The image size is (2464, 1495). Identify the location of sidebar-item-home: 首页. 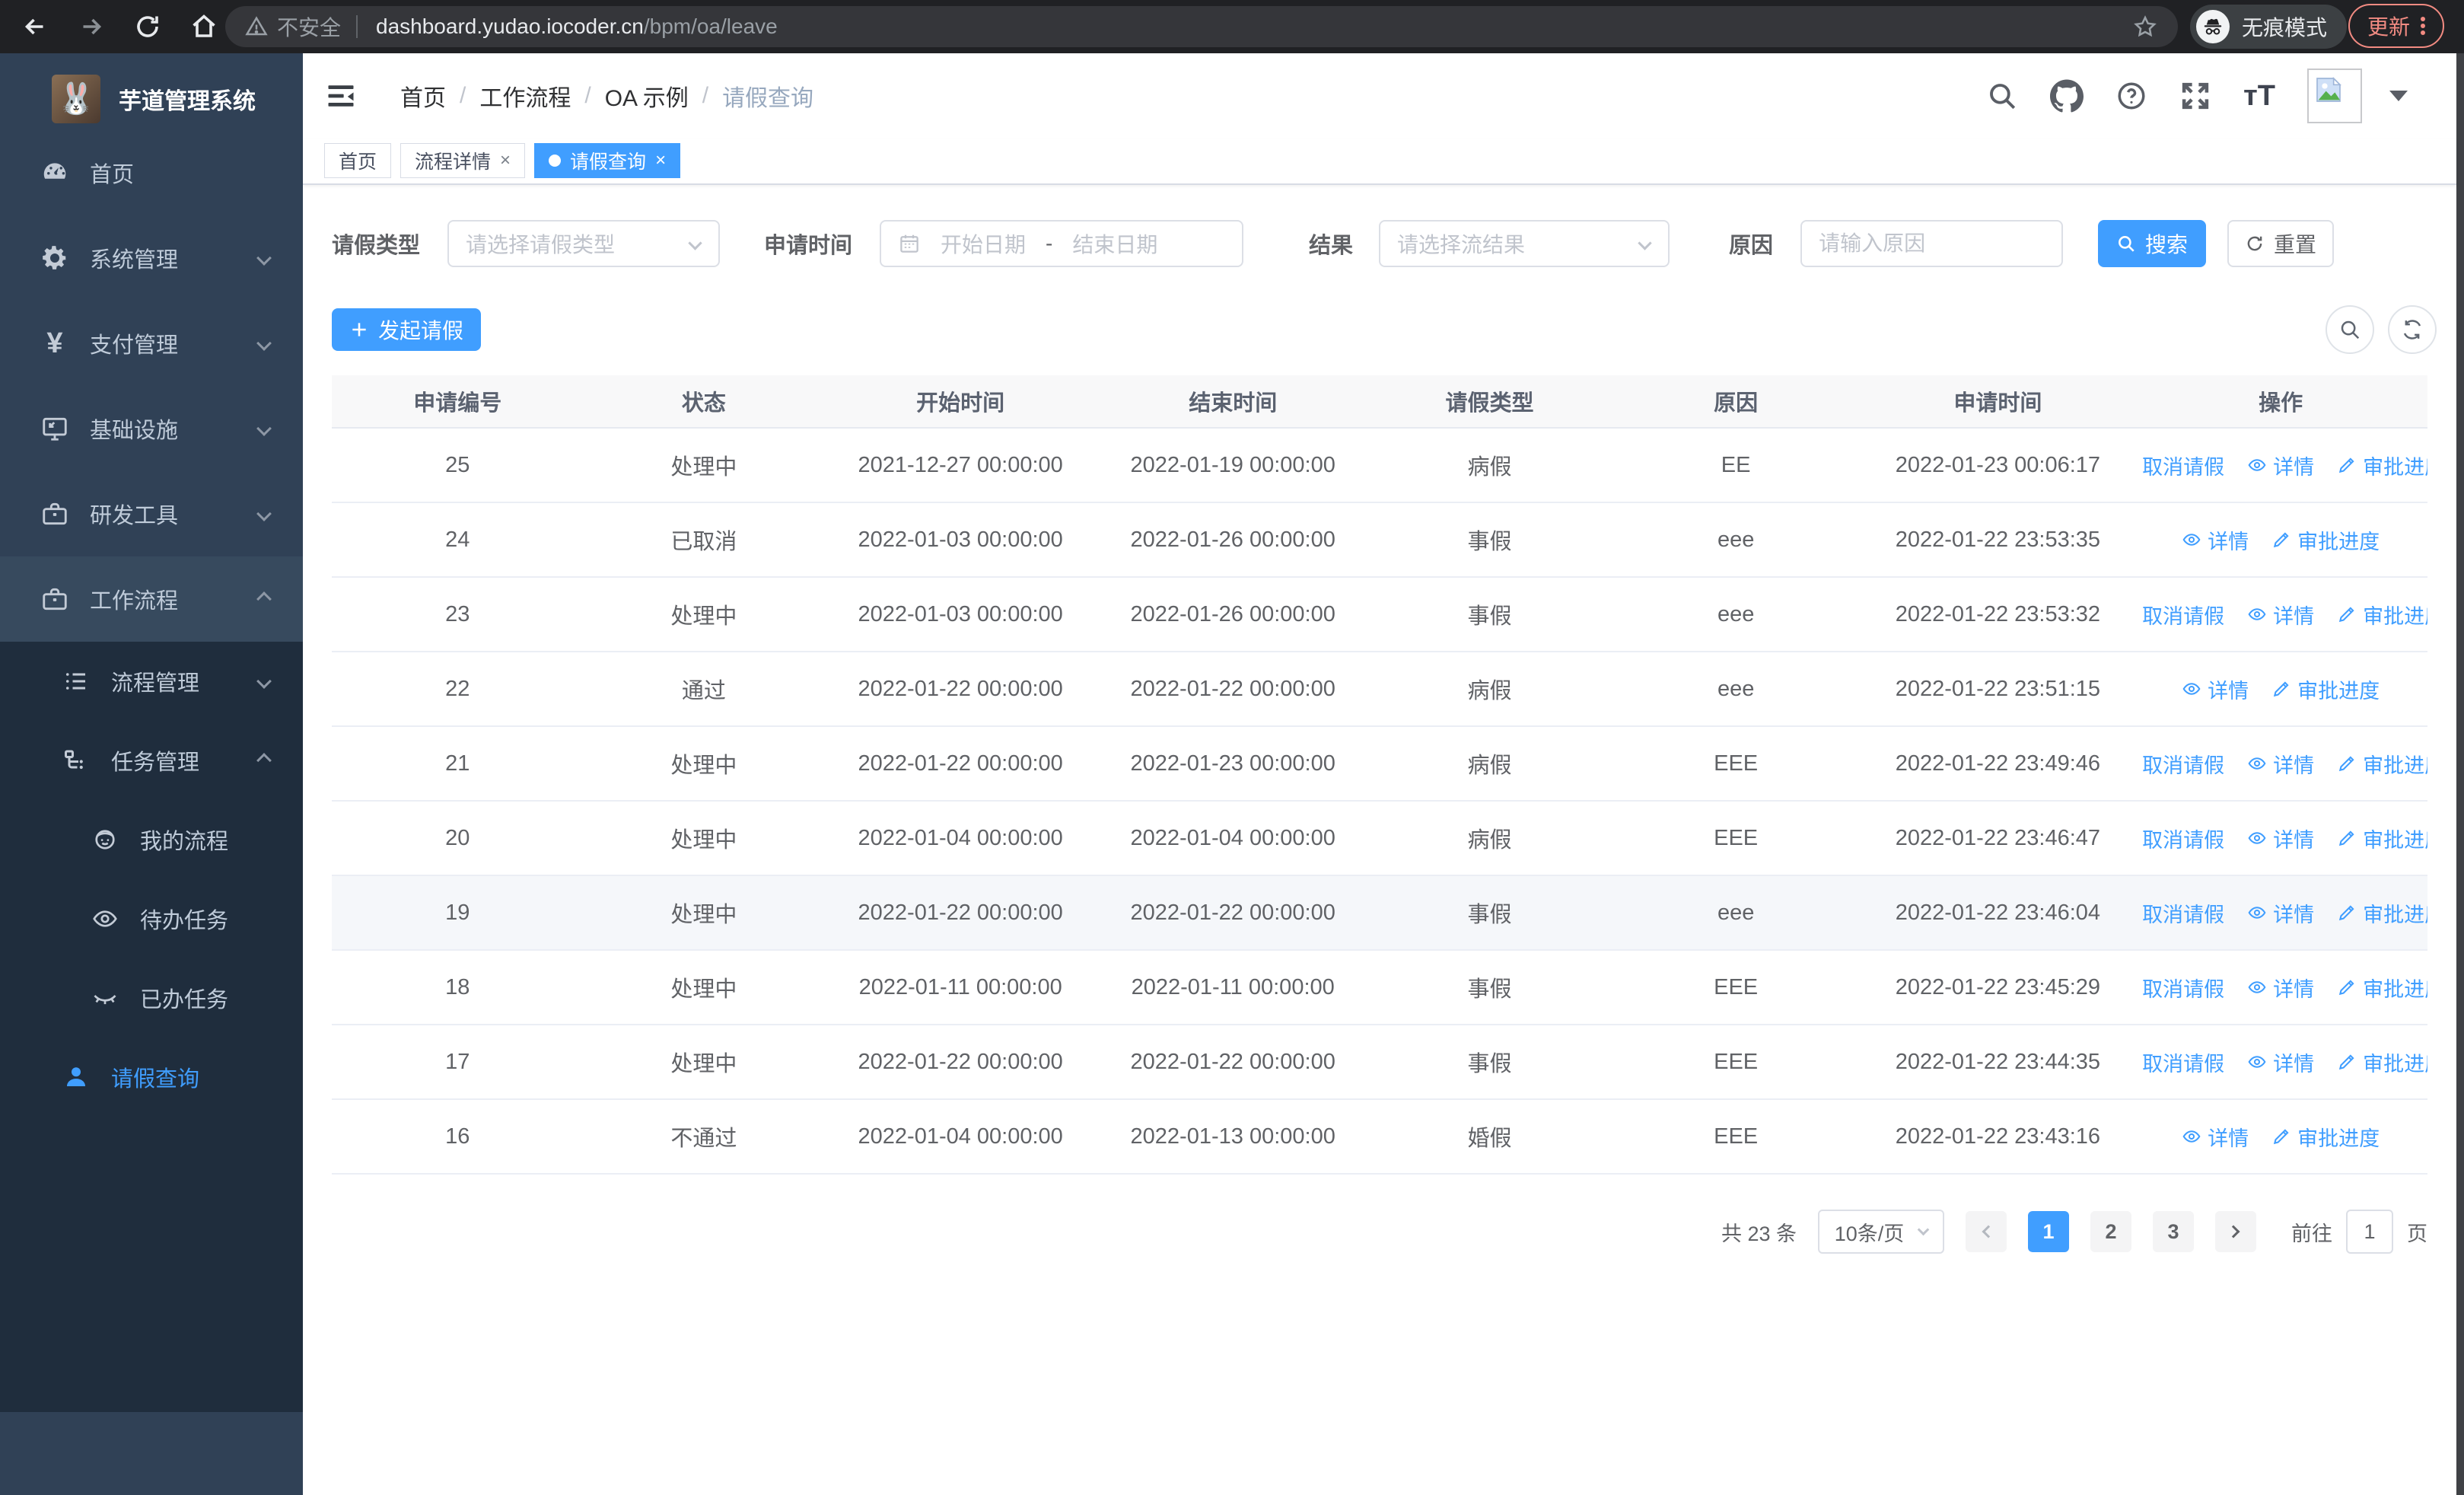
(151, 173).